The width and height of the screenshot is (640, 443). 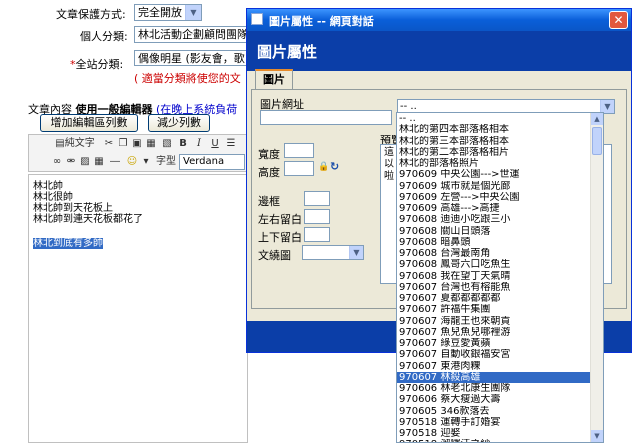 I want to click on url-option-item: 林北的部落格照片, so click(x=494, y=163).